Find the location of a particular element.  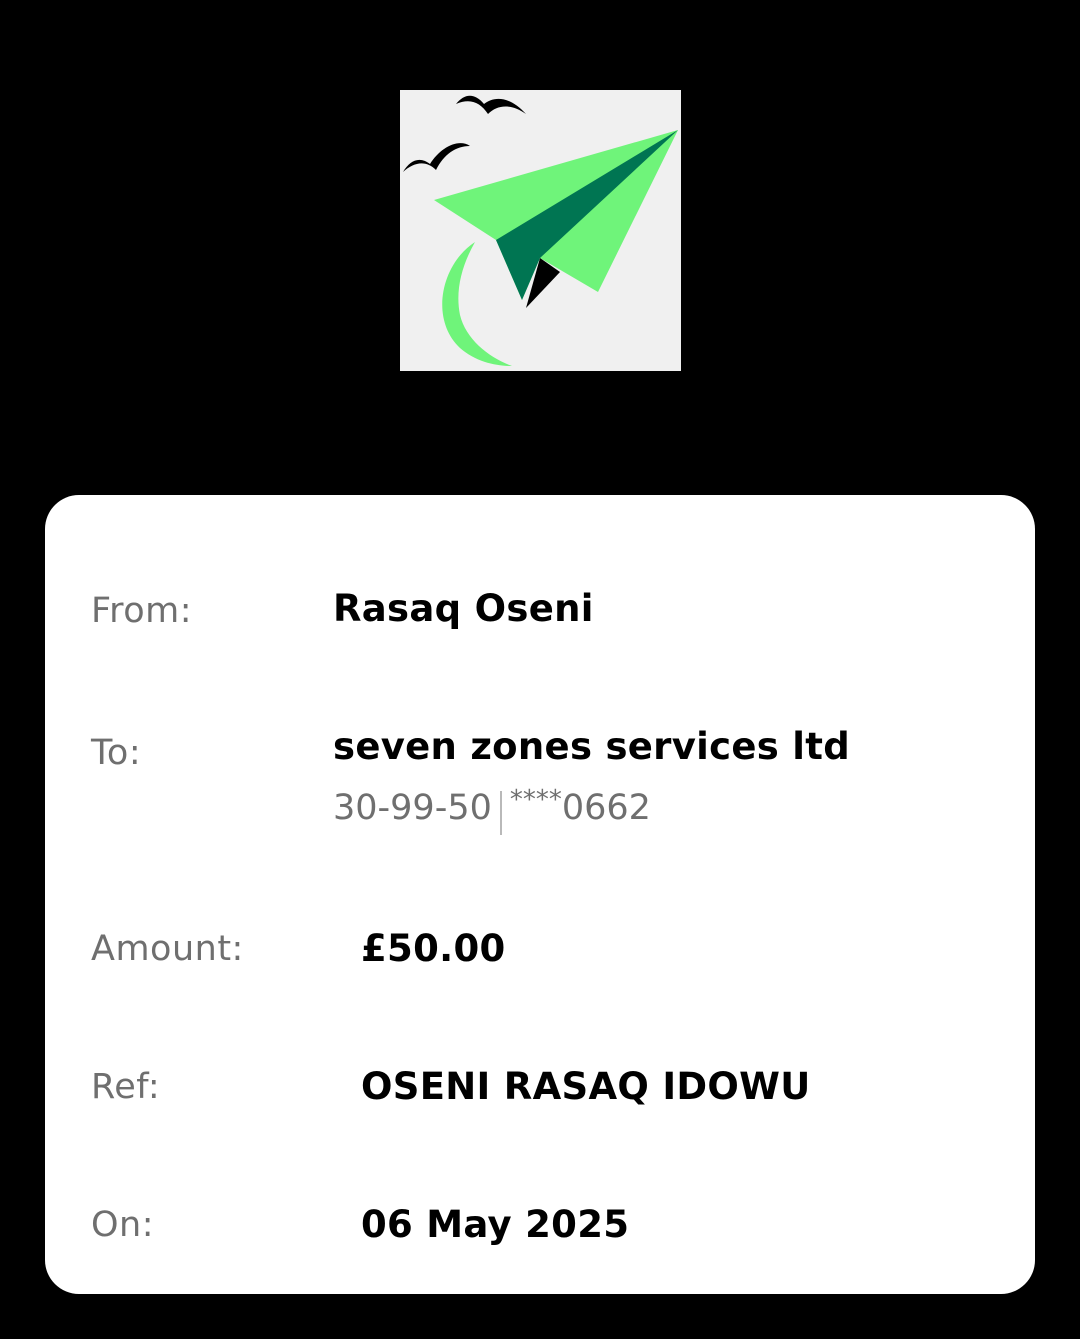

from-label: From: is located at coordinates (142, 611).